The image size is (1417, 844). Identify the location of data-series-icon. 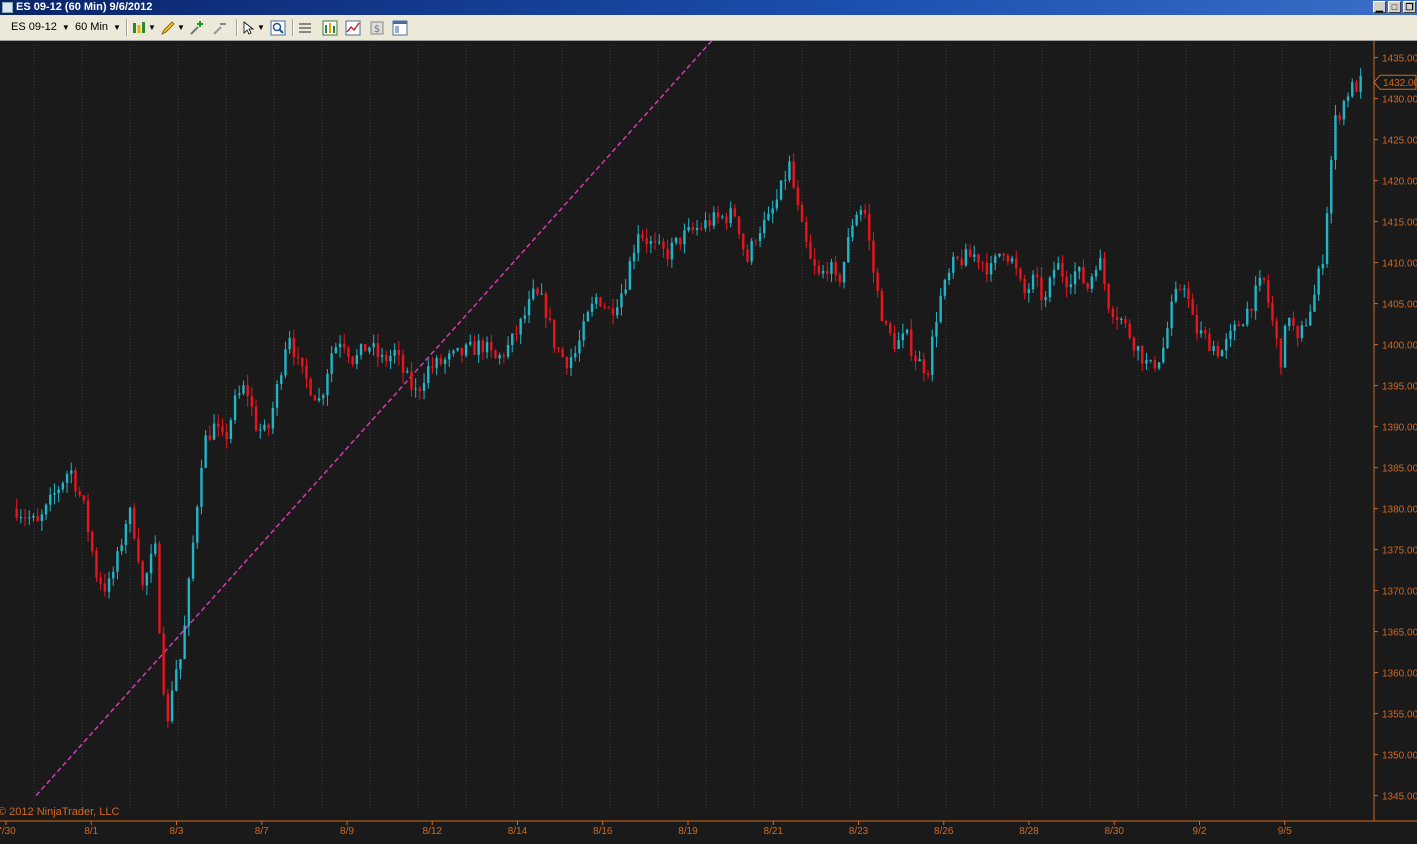
(330, 28).